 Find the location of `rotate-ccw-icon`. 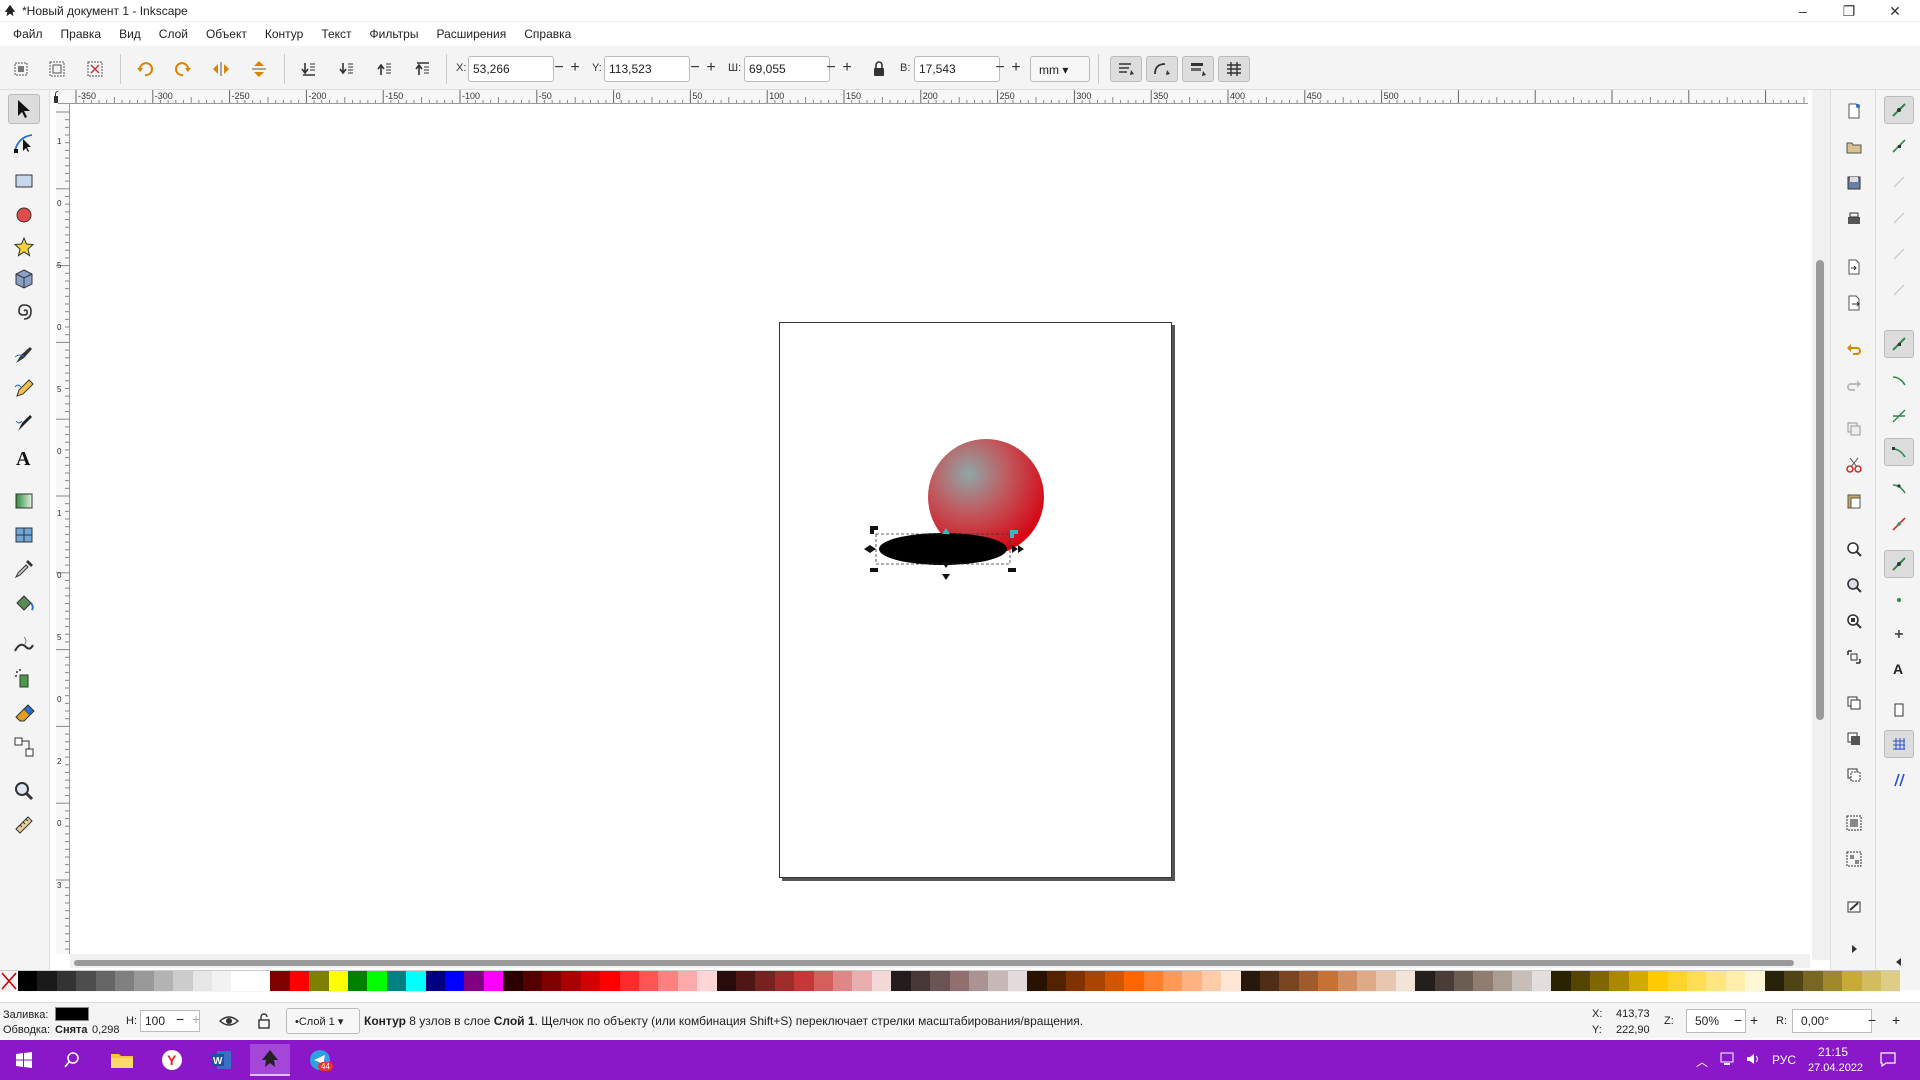

rotate-ccw-icon is located at coordinates (145, 69).